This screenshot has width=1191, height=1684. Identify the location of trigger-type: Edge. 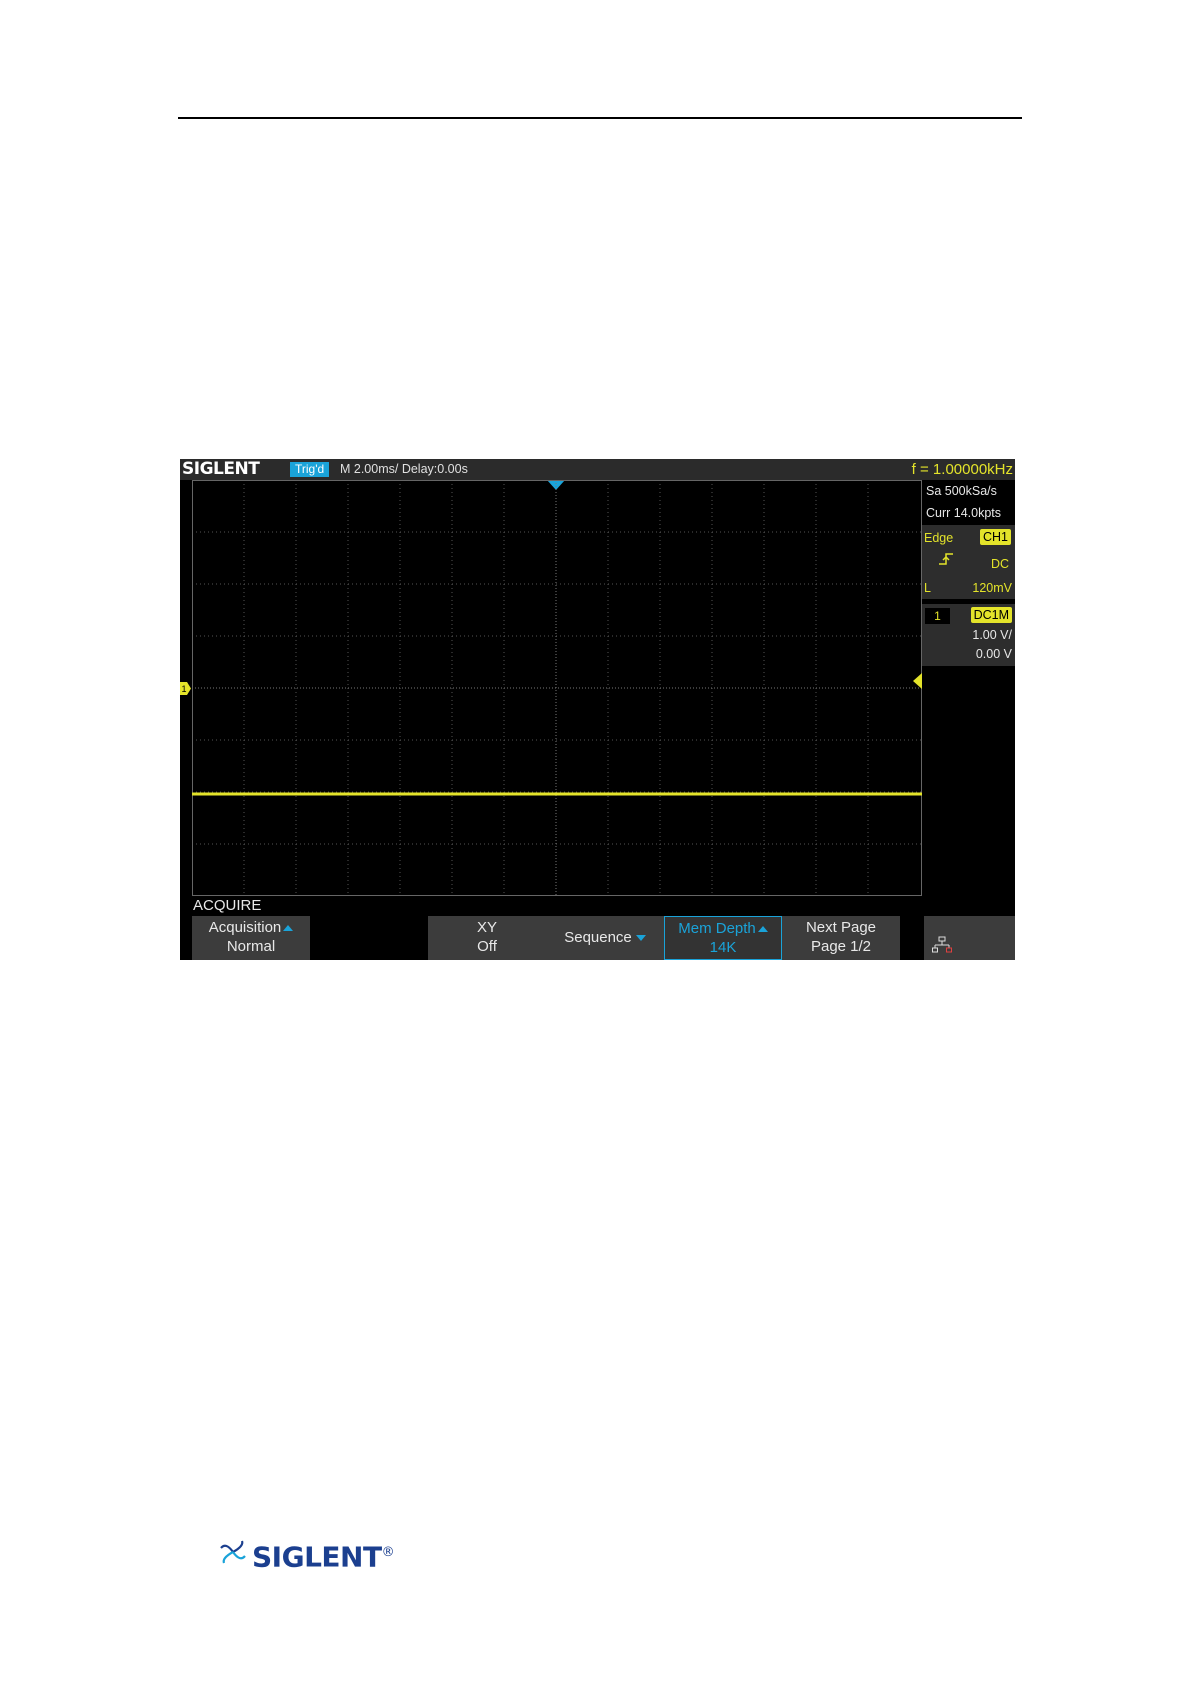
(939, 538).